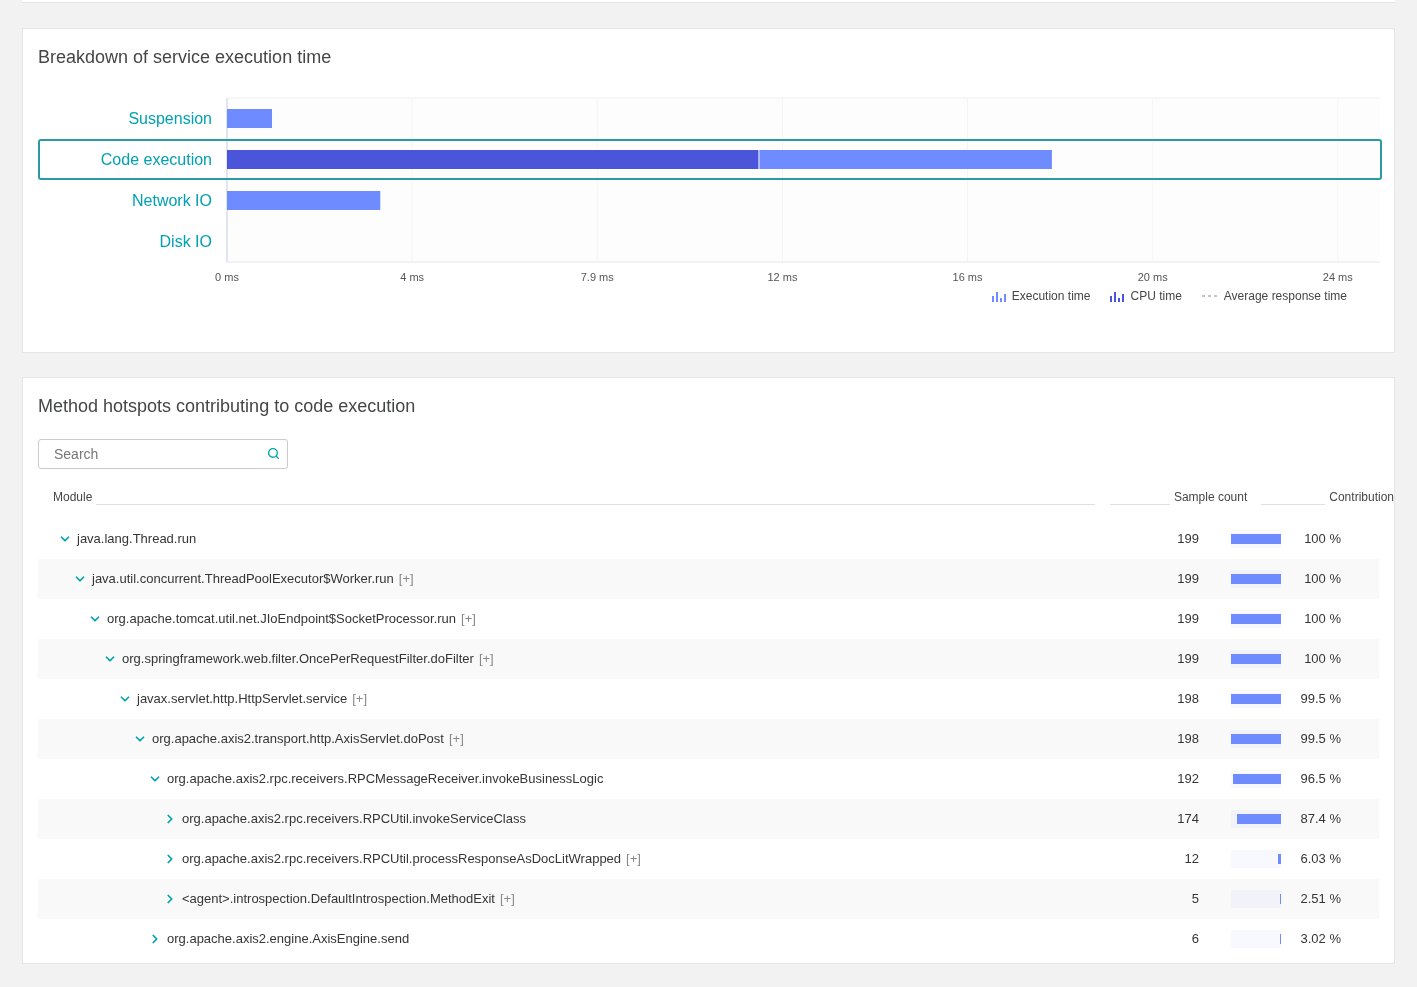 The image size is (1417, 987). Describe the element at coordinates (1337, 277) in the screenshot. I see `axis-tick-label: 24 ms` at that location.